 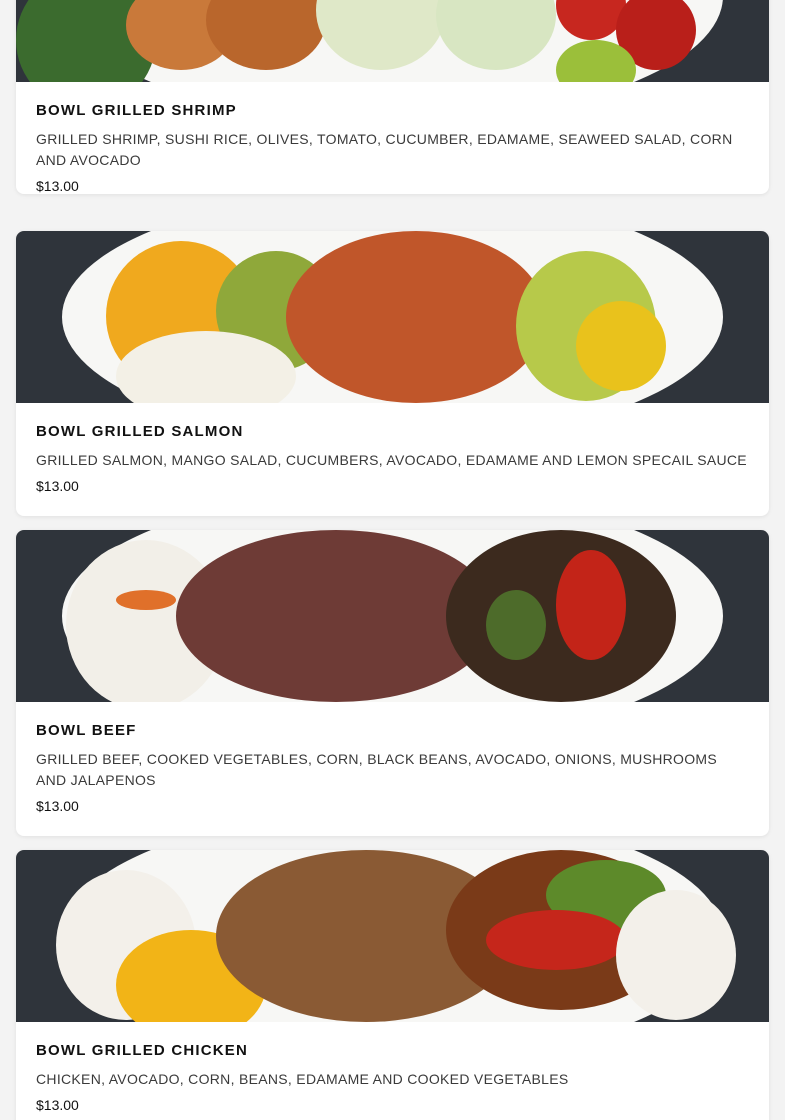 What do you see at coordinates (392, 936) in the screenshot?
I see `menu-item-photo-grilled-chicken` at bounding box center [392, 936].